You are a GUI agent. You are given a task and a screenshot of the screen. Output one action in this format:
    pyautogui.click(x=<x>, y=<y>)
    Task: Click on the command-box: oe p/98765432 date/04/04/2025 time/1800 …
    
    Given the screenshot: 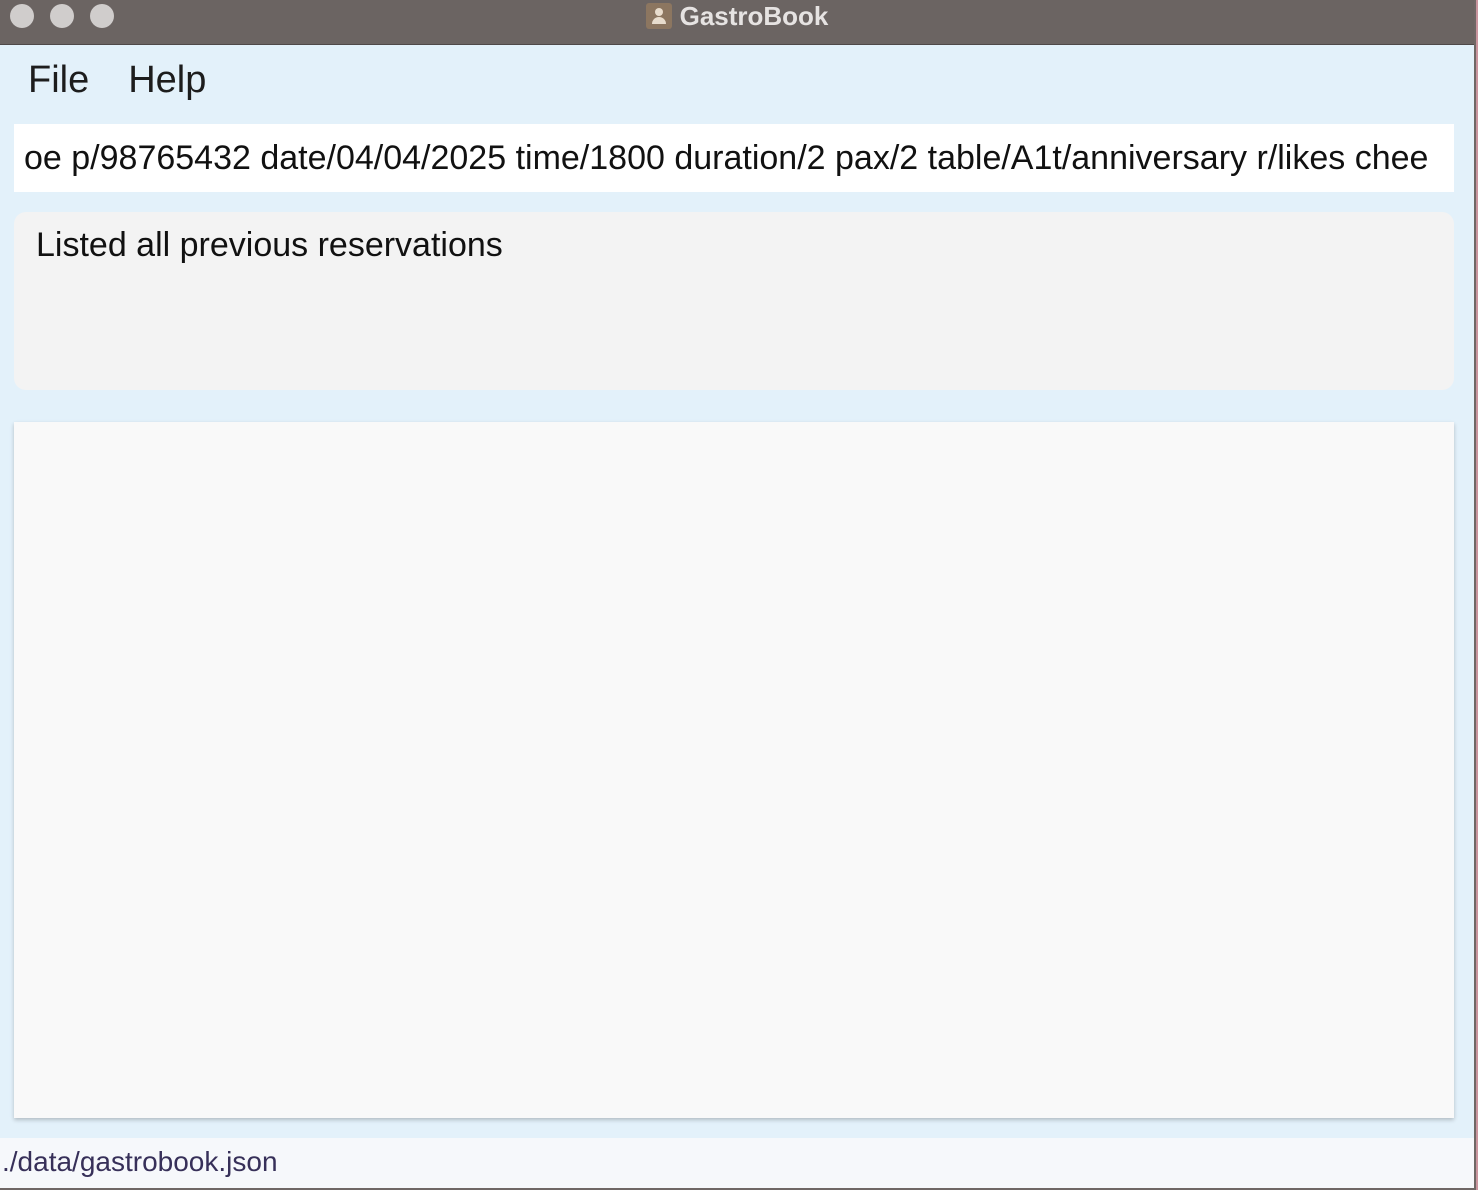 What is the action you would take?
    pyautogui.click(x=734, y=158)
    